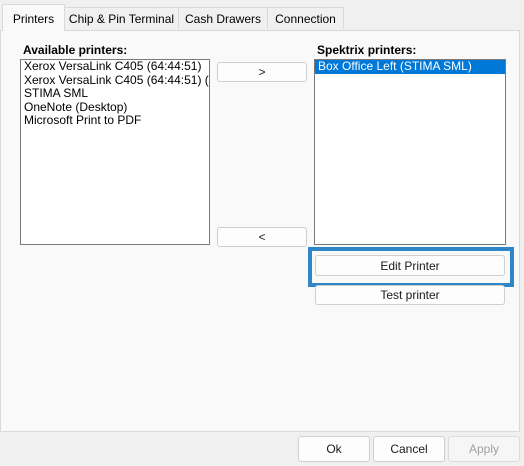 The height and width of the screenshot is (466, 524). I want to click on available-printers-label: Available printers:, so click(75, 50).